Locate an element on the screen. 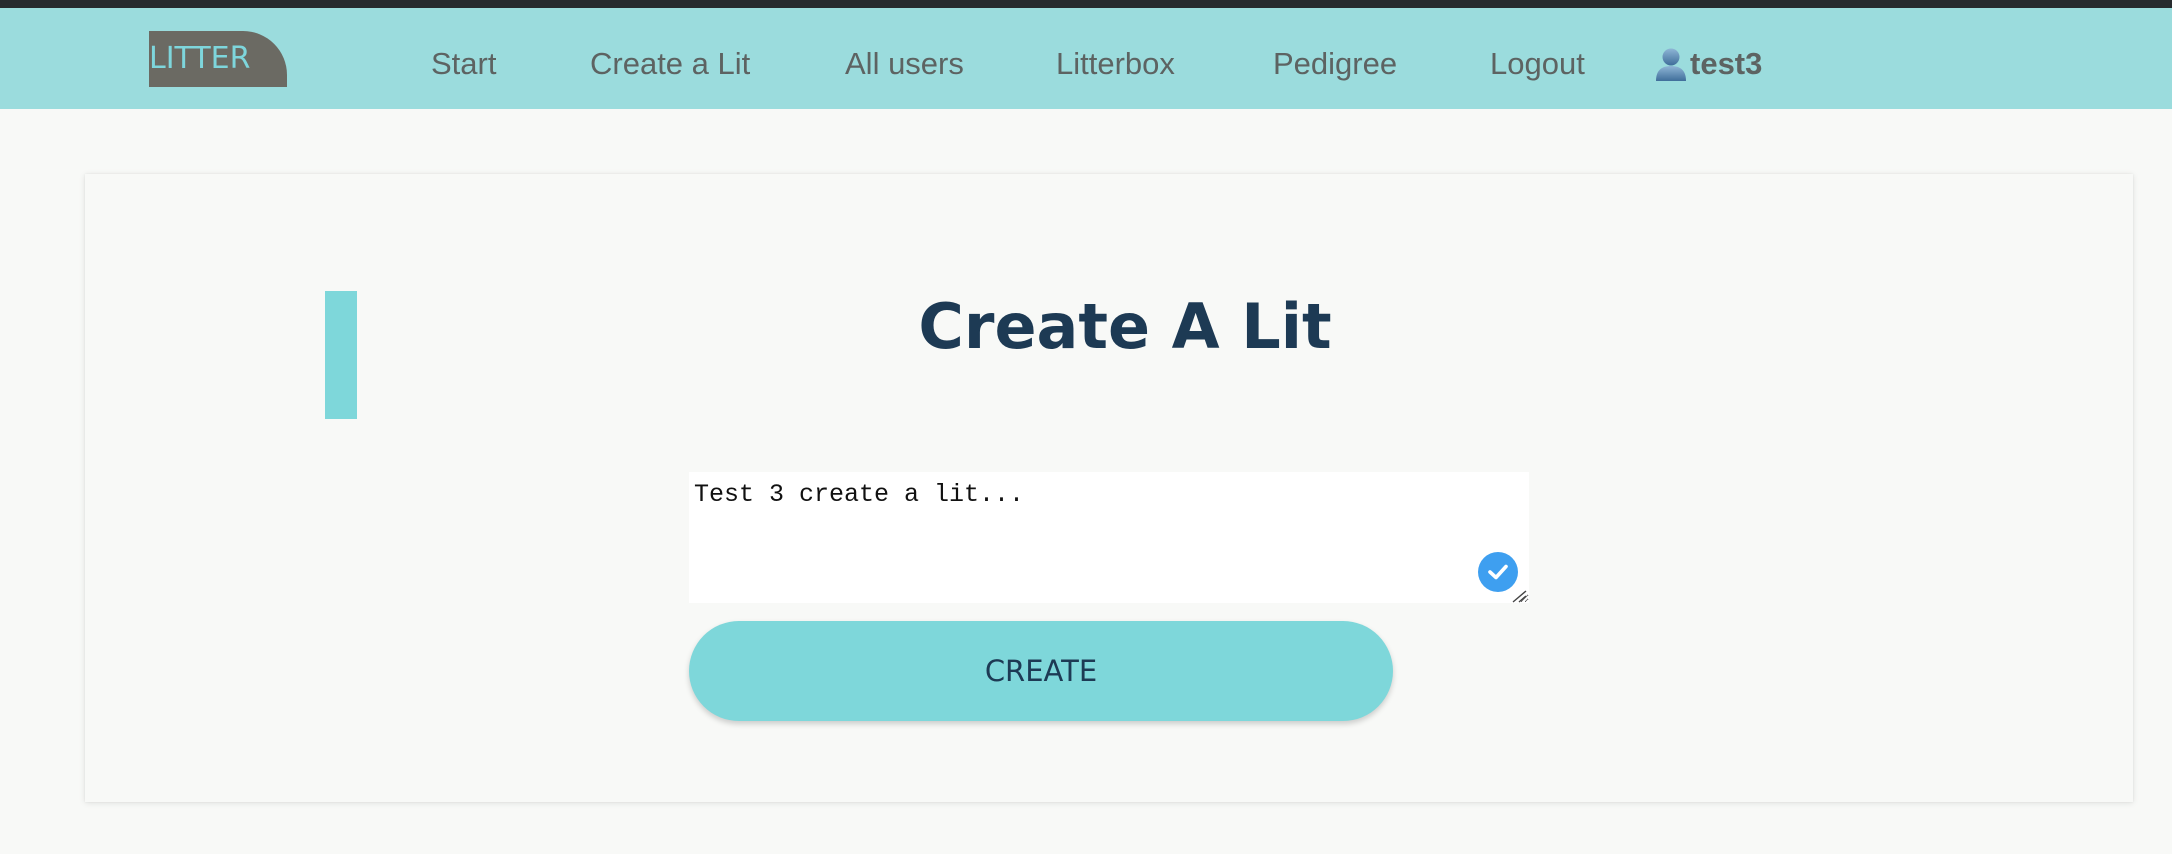 The width and height of the screenshot is (2172, 854). nav-link-create-a-lit: Create a Lit is located at coordinates (670, 64).